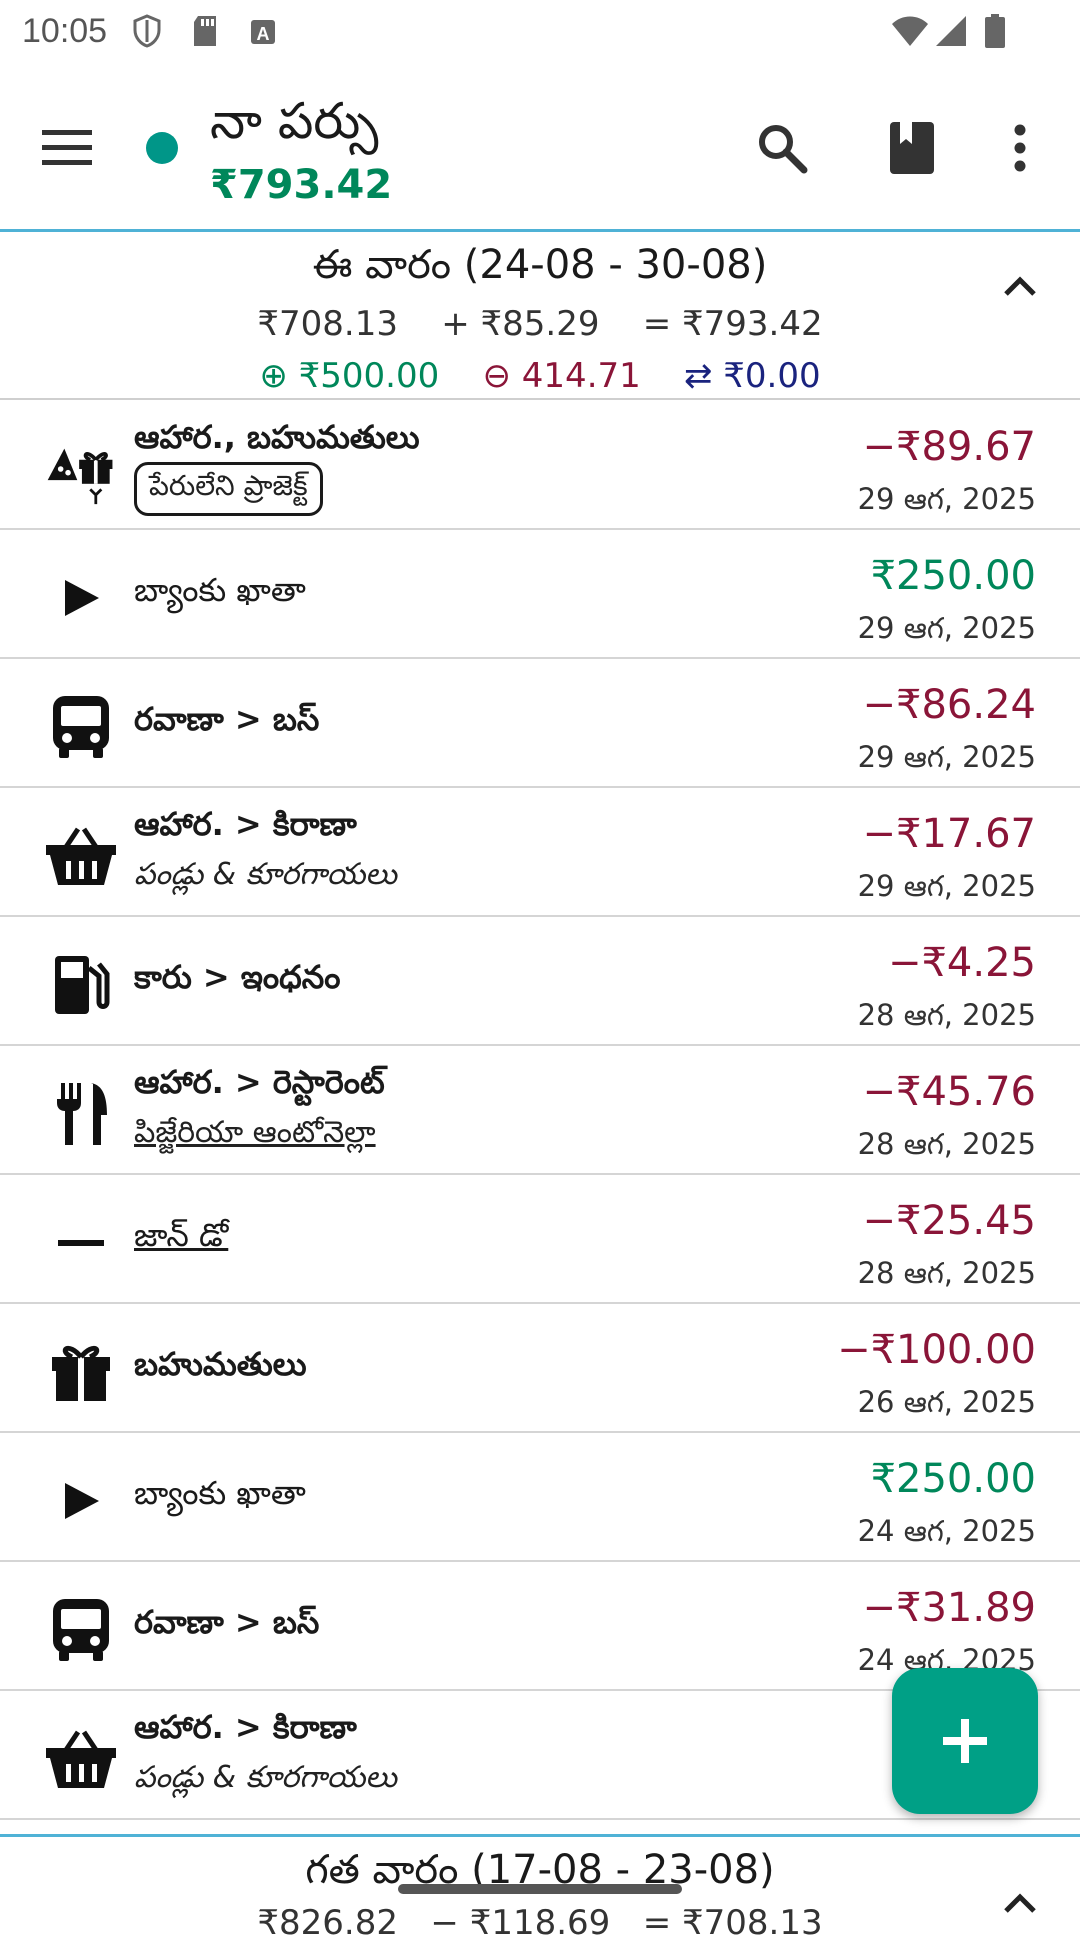 This screenshot has height=1943, width=1080. Describe the element at coordinates (301, 185) in the screenshot. I see `account-balance: ₹793.42` at that location.